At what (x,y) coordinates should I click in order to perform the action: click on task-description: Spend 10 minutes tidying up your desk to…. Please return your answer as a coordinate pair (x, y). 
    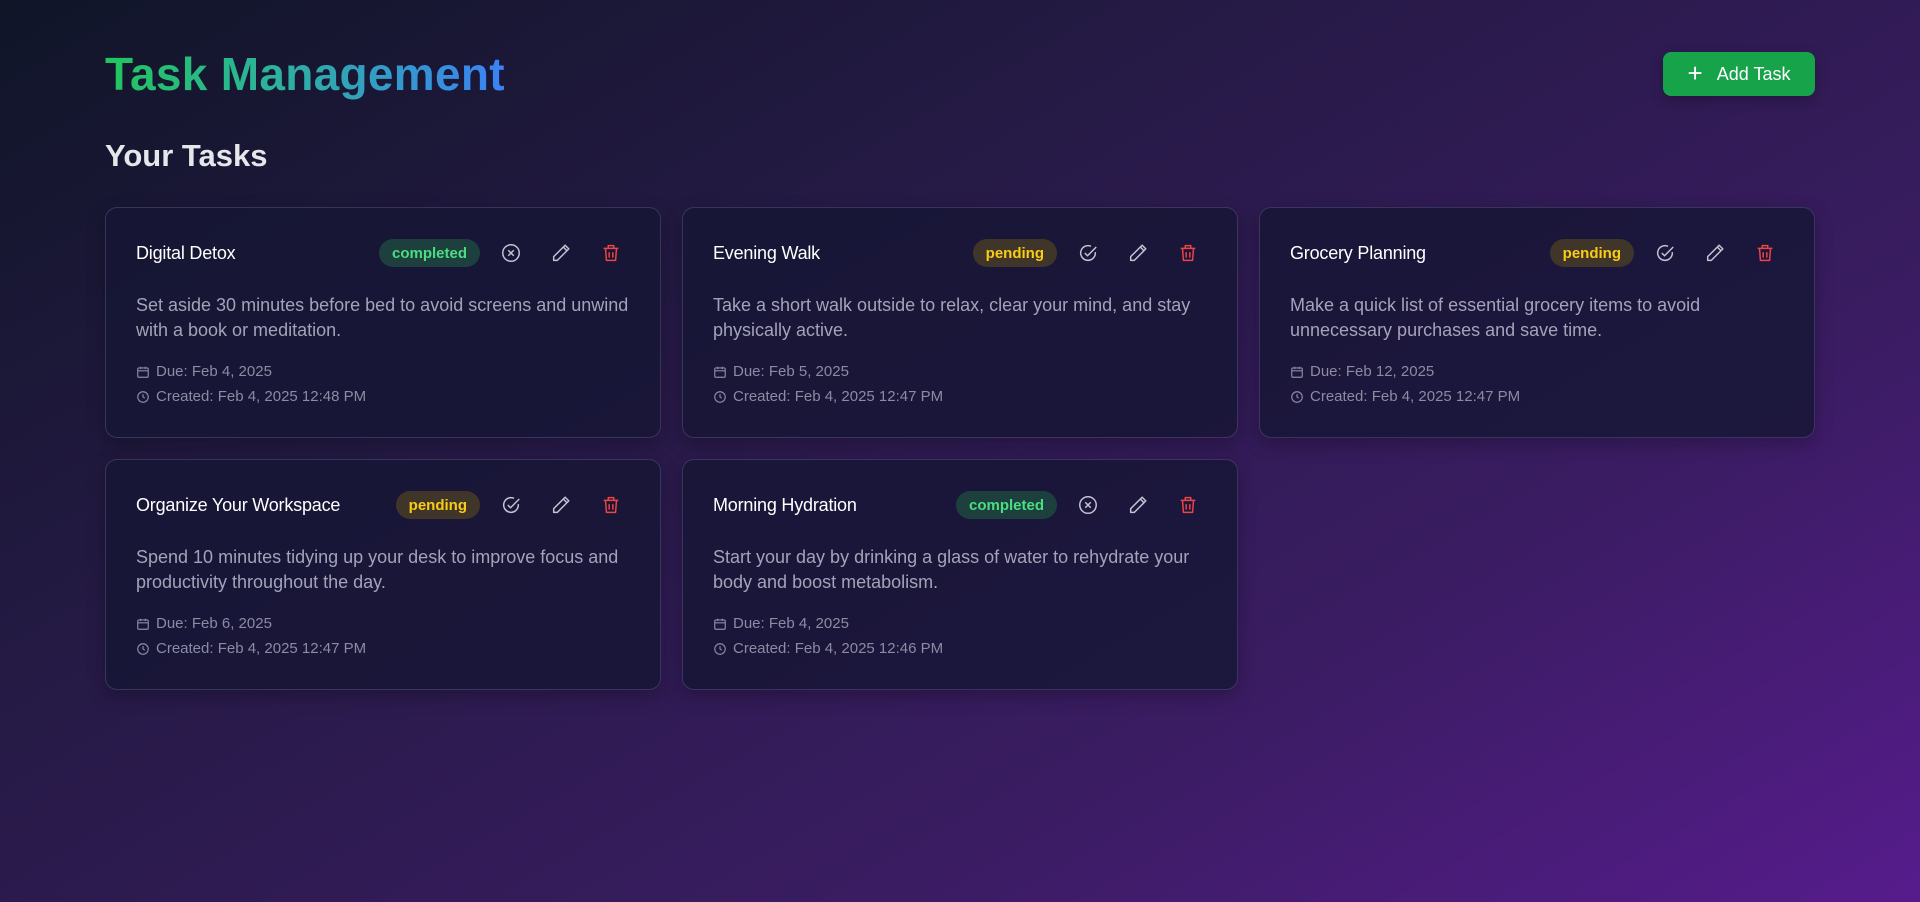
    Looking at the image, I should click on (377, 569).